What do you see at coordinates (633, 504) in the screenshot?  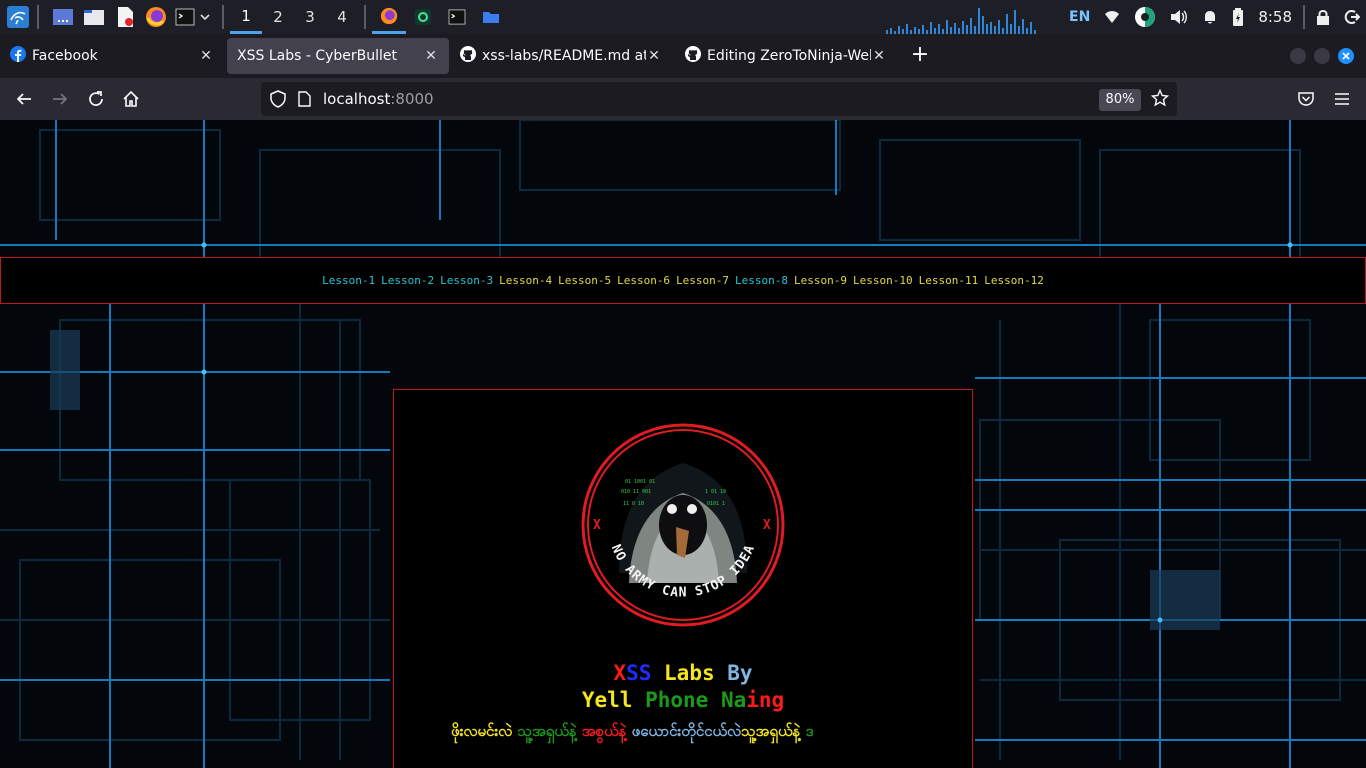 I see `svg-text: 11 0 10` at bounding box center [633, 504].